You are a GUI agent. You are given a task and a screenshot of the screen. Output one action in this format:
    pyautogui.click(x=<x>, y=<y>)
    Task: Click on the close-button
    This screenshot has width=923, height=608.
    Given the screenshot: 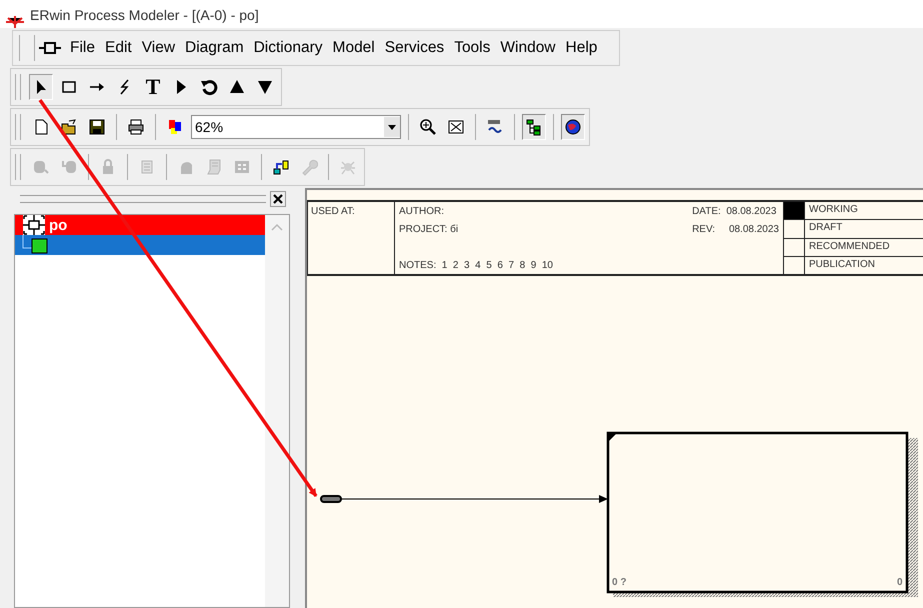 What is the action you would take?
    pyautogui.click(x=278, y=199)
    